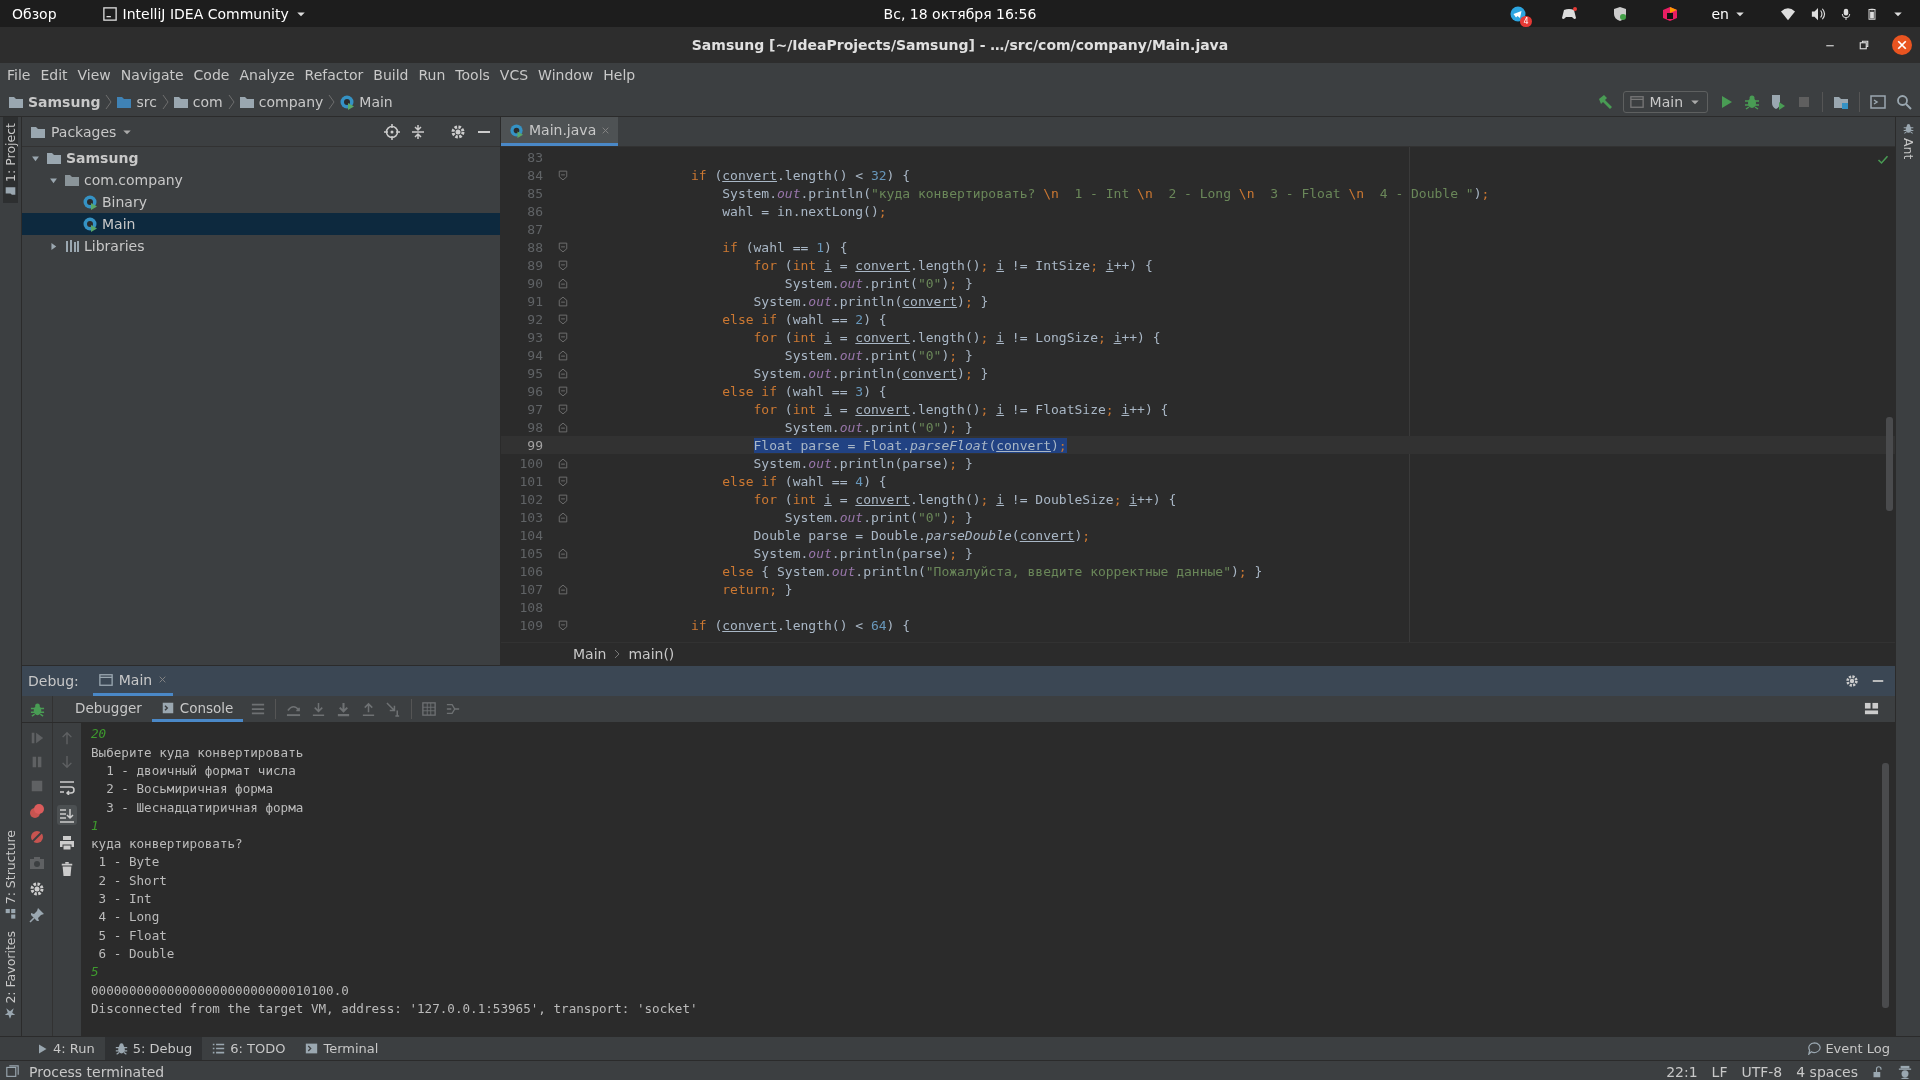  Describe the element at coordinates (204, 13) in the screenshot. I see `app-menu: IntelliJ IDEA Community` at that location.